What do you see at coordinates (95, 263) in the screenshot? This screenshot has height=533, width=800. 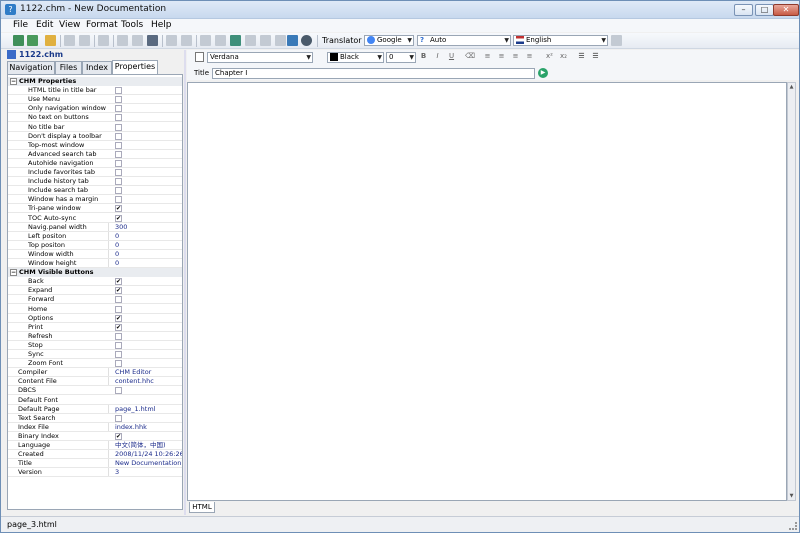 I see `property-row: Window height 0` at bounding box center [95, 263].